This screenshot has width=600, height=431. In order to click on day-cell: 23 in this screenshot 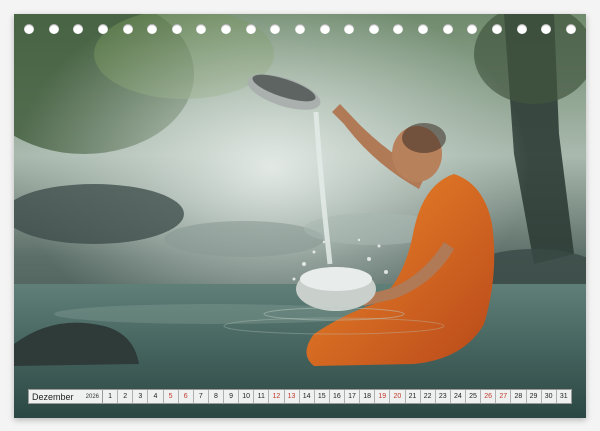, I will do `click(443, 396)`.